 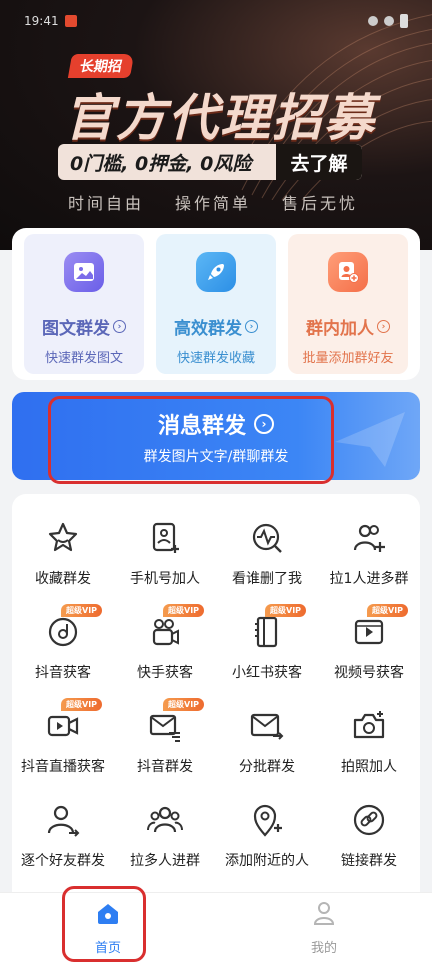 I want to click on kuaishou-icon: 超级VIP, so click(x=175, y=628).